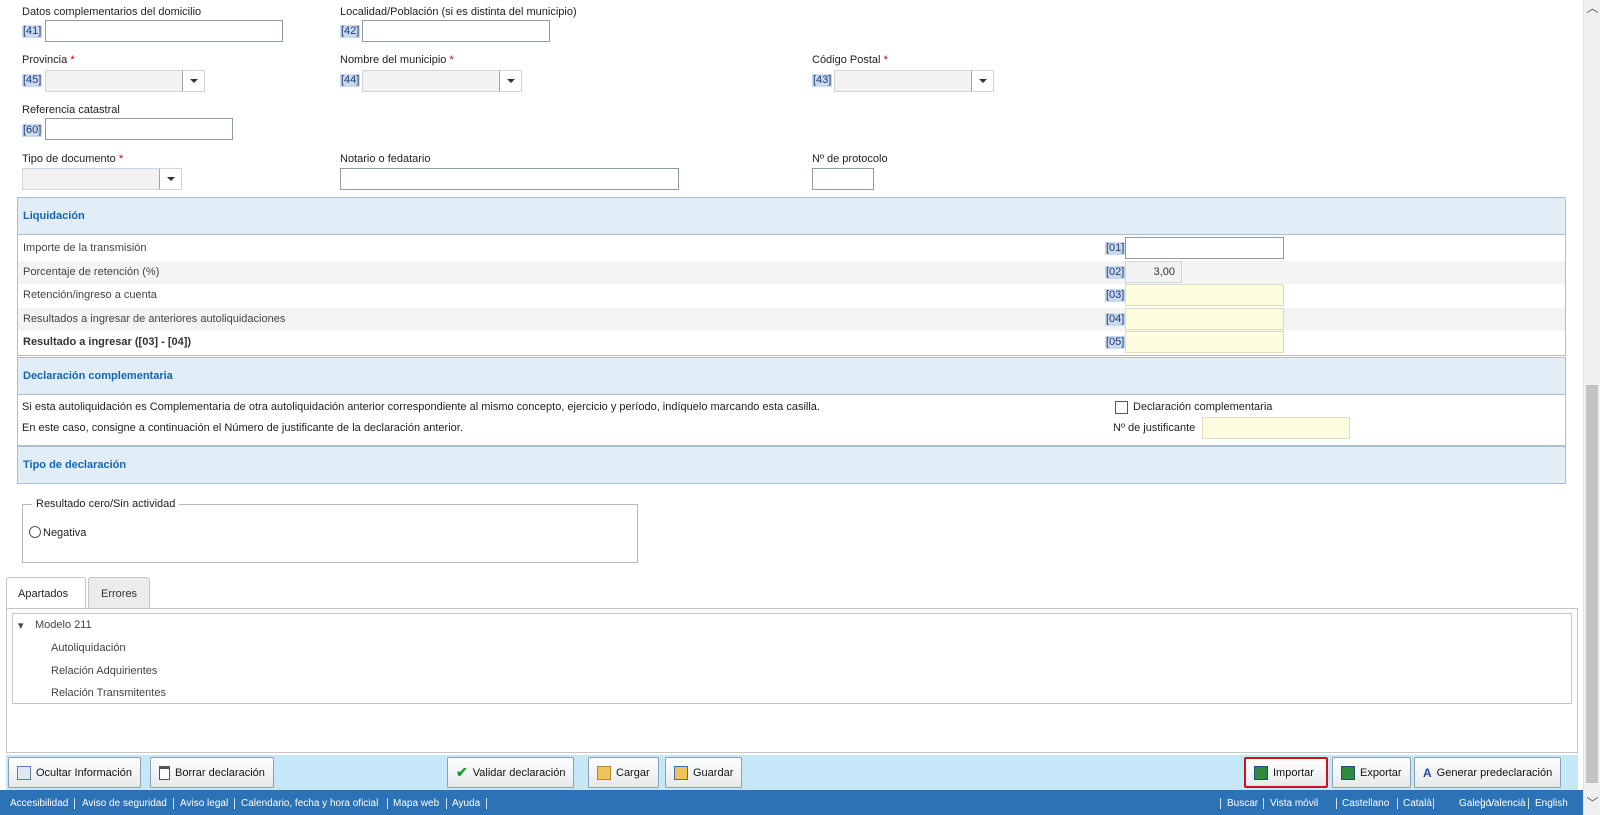  Describe the element at coordinates (791, 376) in the screenshot. I see `complementaria-header: Declaración complementaria` at that location.